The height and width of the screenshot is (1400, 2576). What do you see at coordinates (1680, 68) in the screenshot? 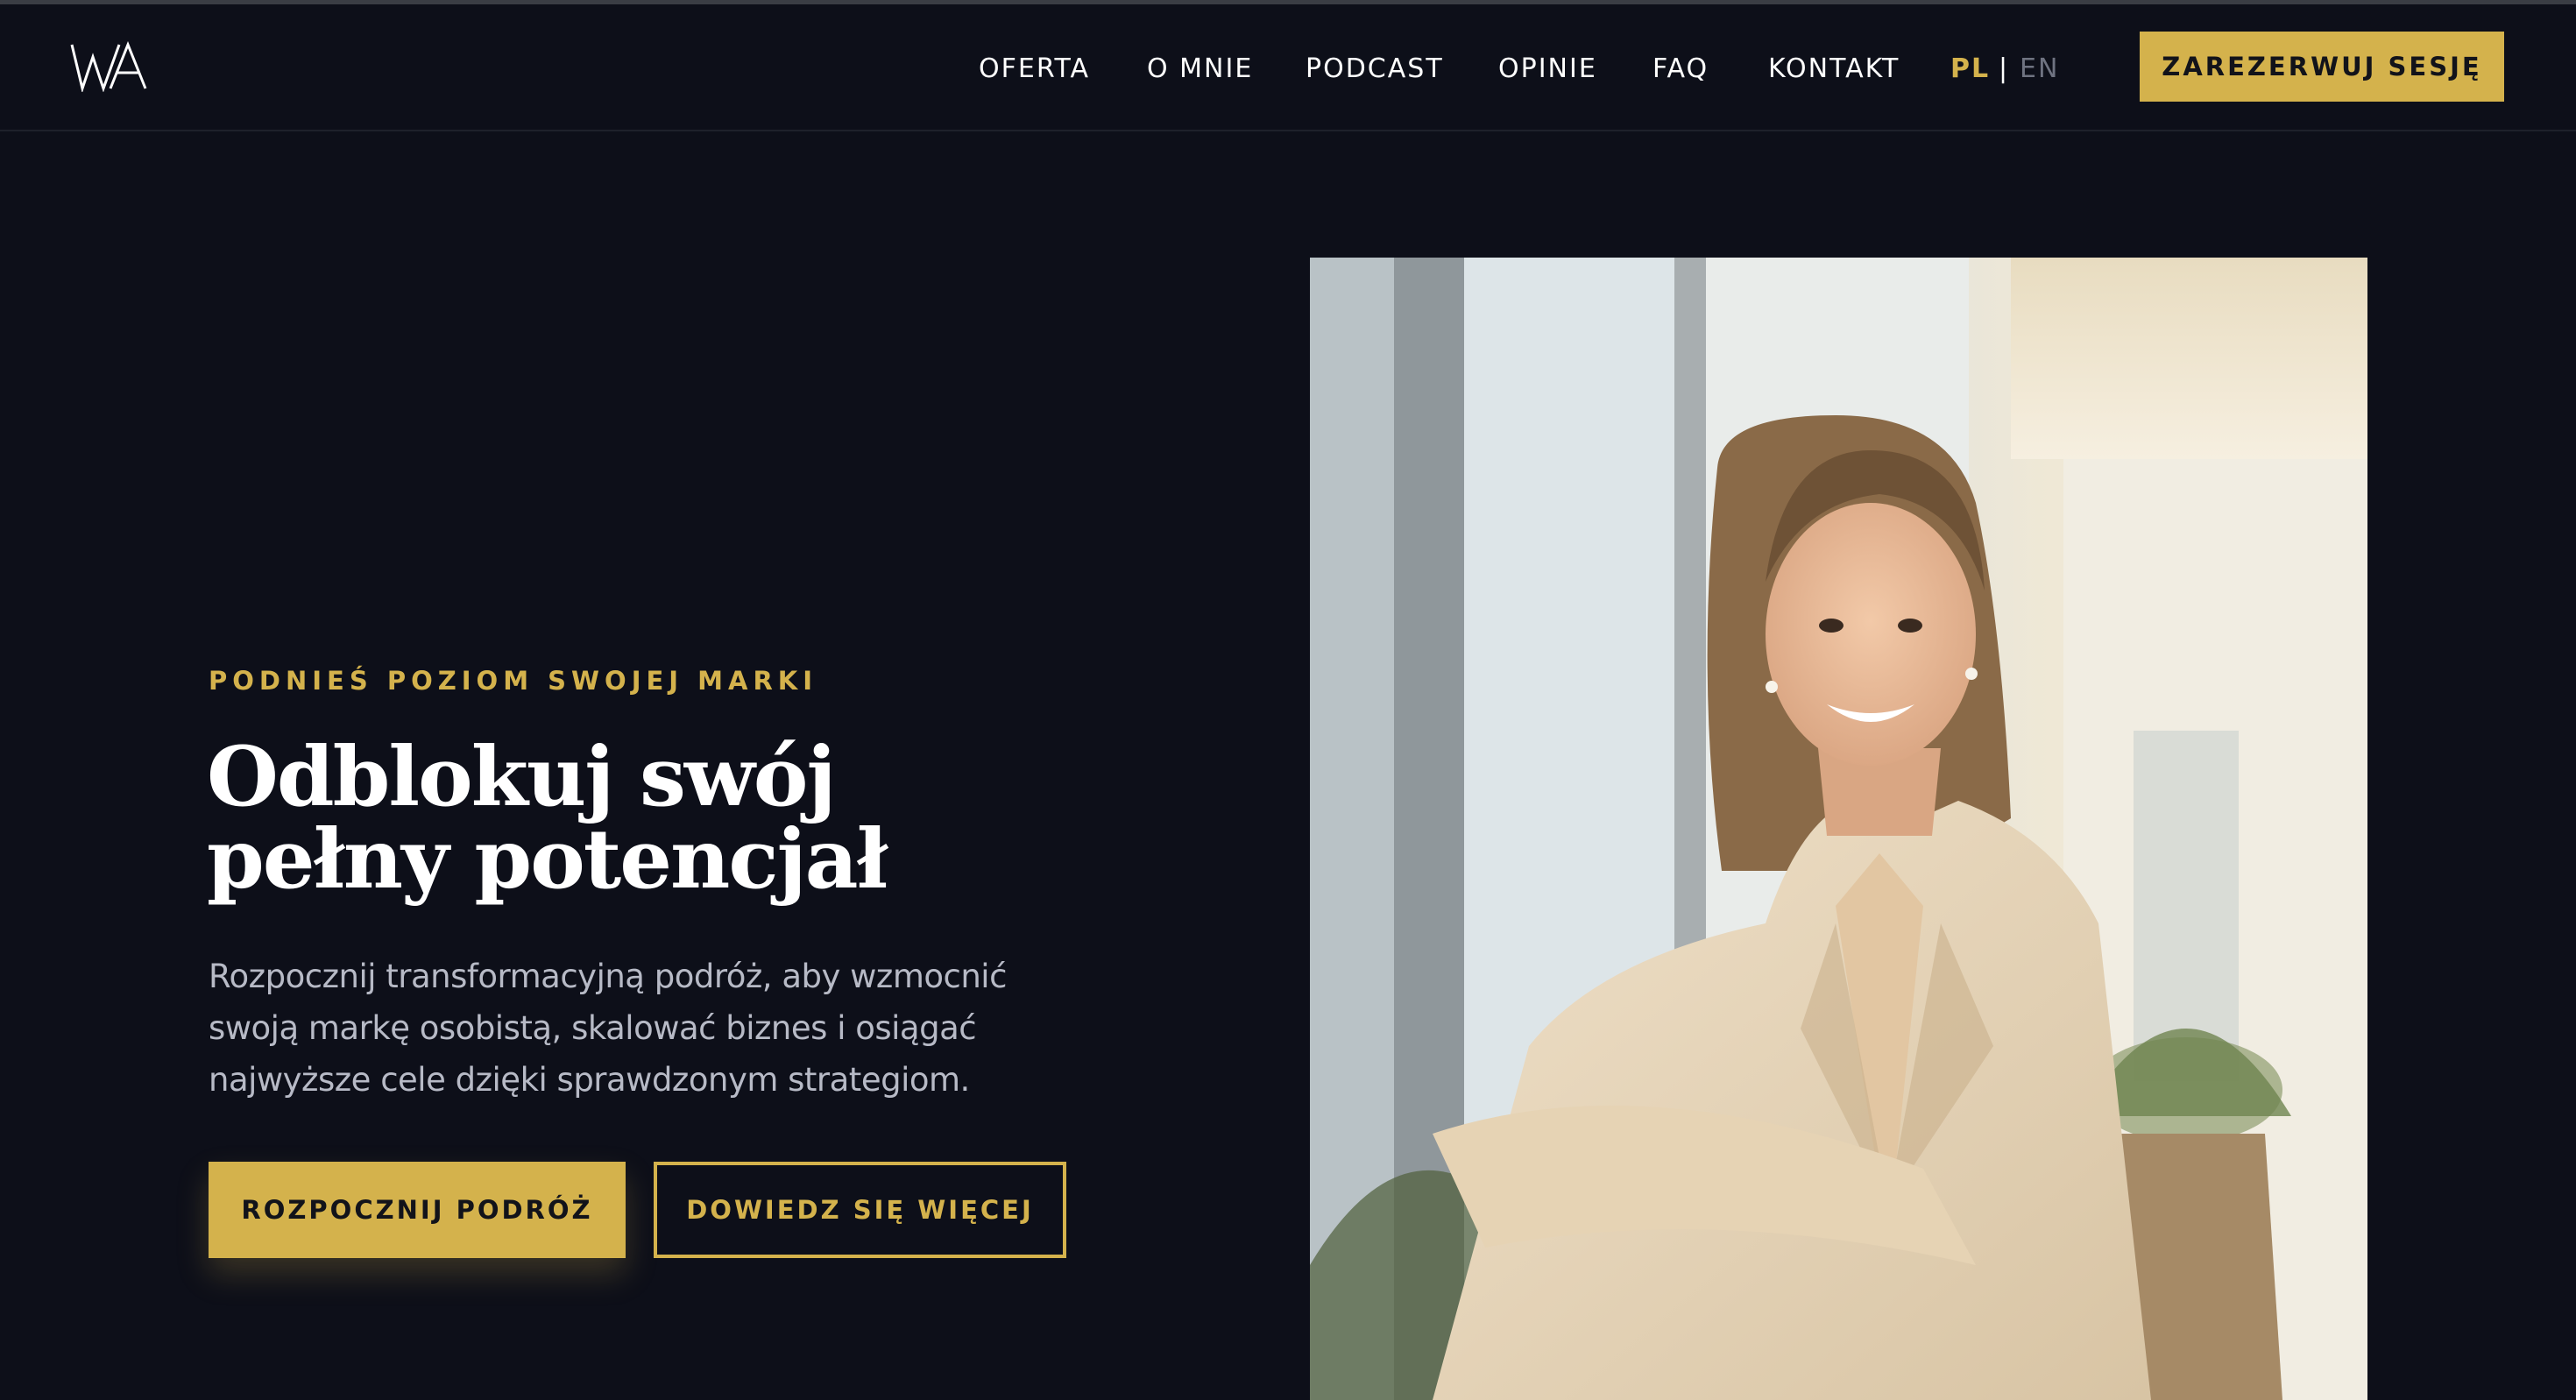
I see `nav-item-faq: FAQ` at bounding box center [1680, 68].